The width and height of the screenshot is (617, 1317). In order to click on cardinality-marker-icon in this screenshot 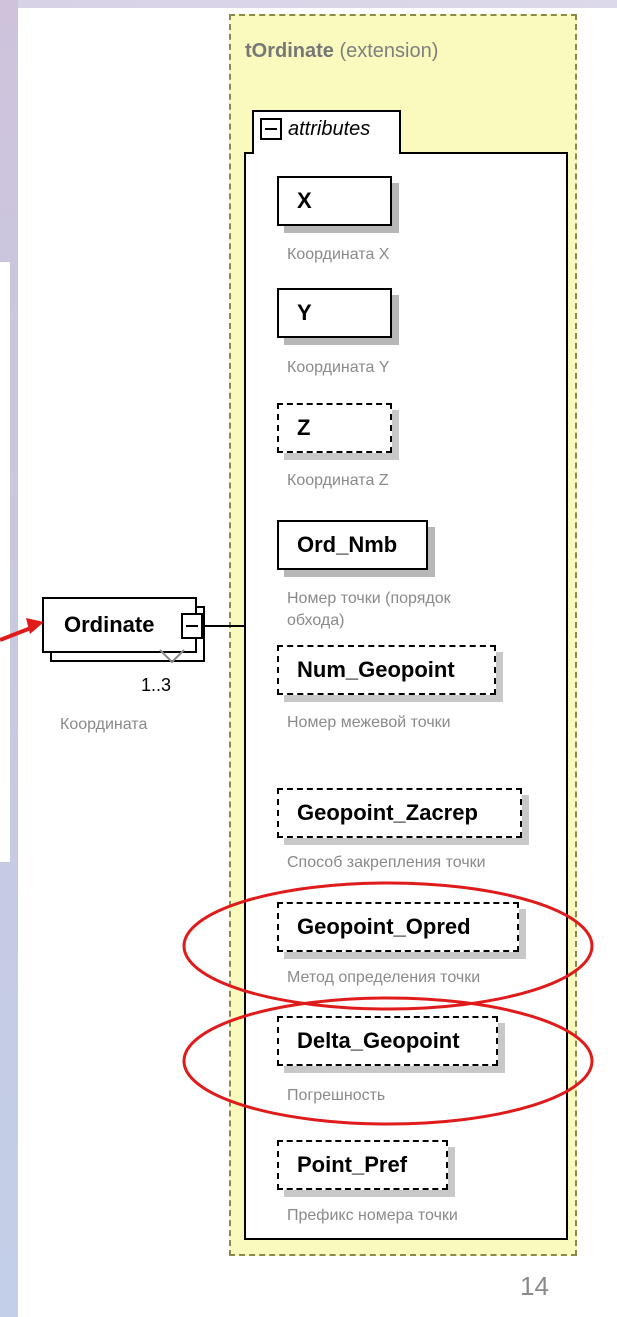, I will do `click(172, 656)`.